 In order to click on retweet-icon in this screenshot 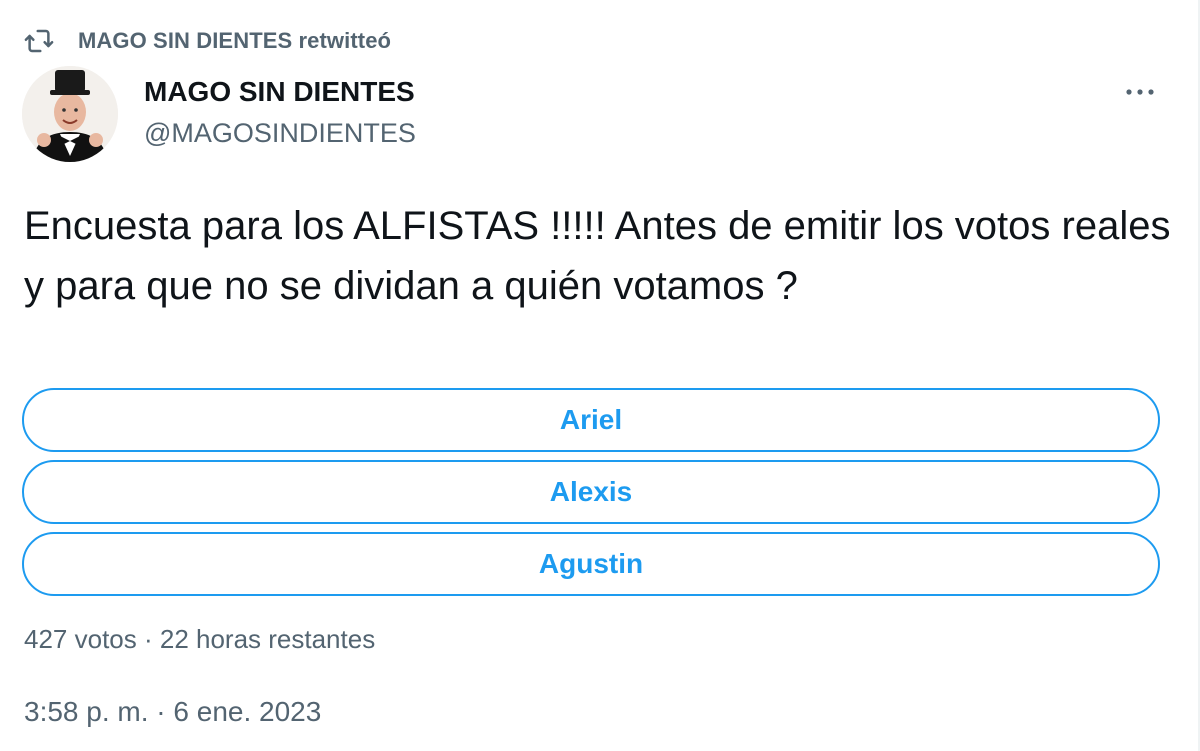, I will do `click(39, 41)`.